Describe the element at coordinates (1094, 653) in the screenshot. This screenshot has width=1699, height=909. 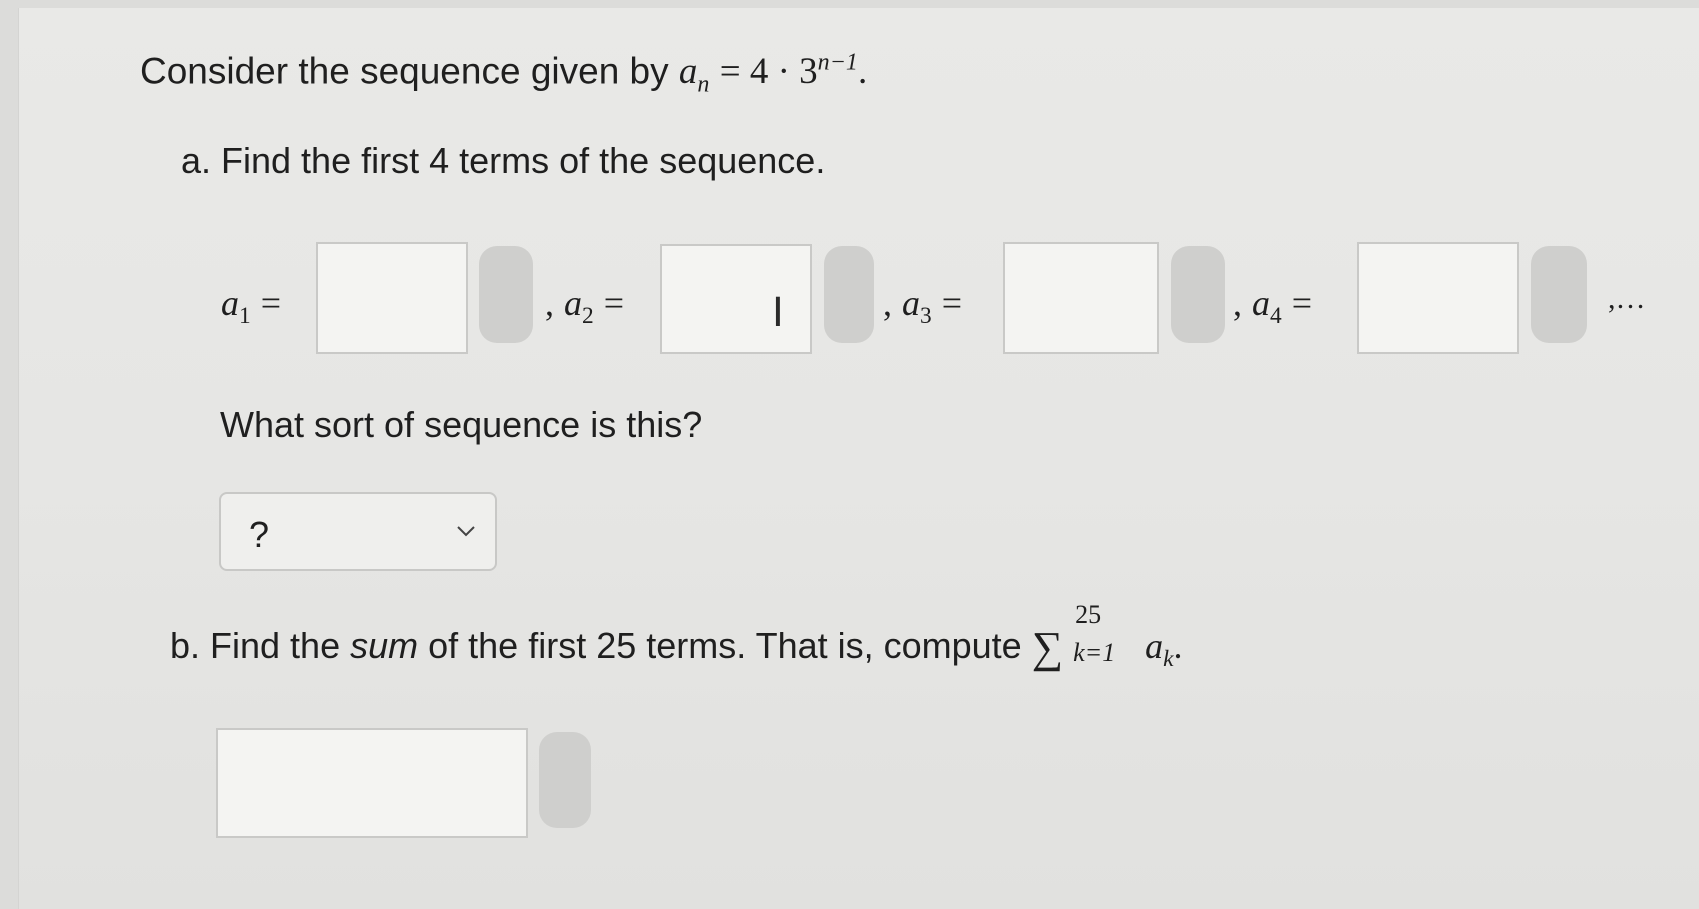
I see `sigma-lower: k=1` at that location.